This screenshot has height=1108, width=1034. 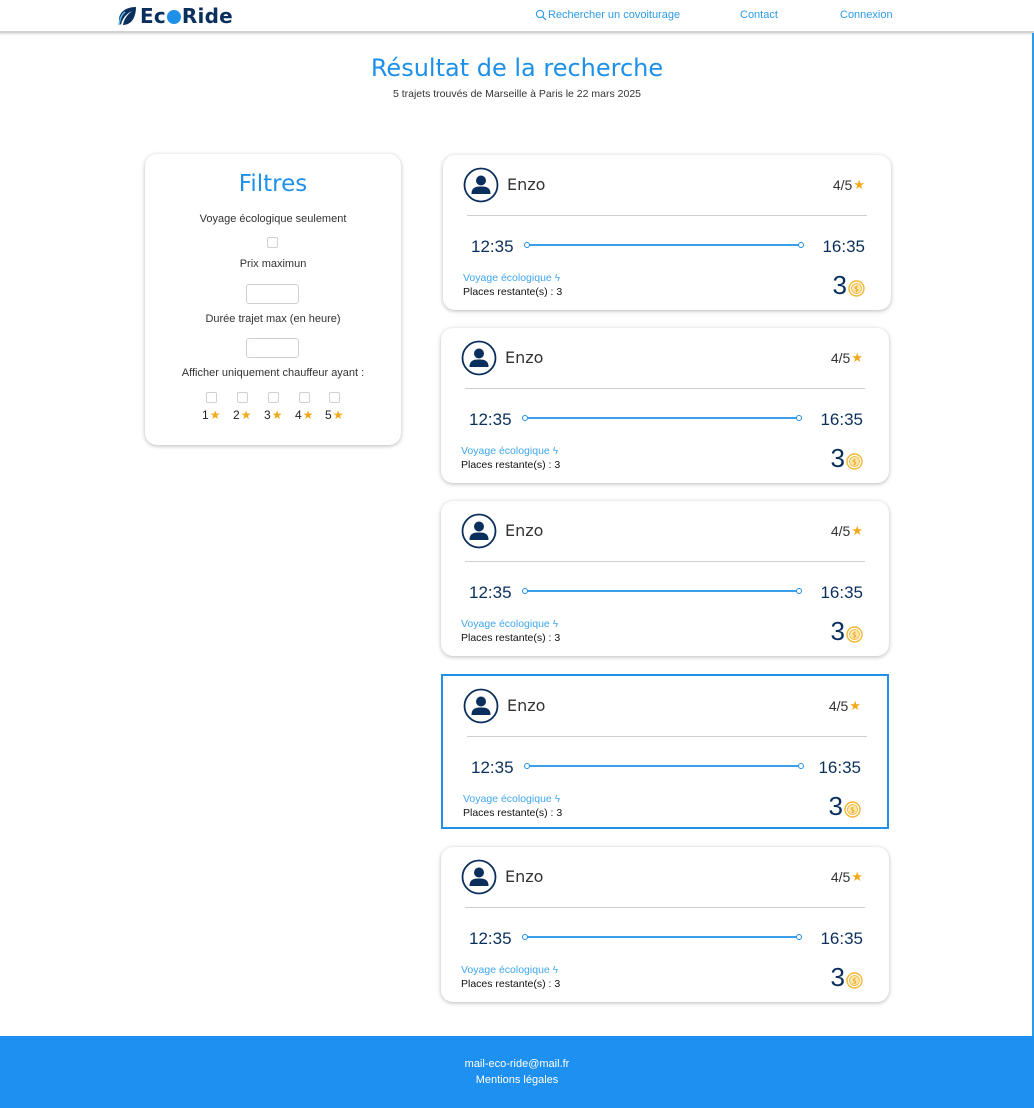 I want to click on max-price-label: Prix maximun, so click(x=273, y=264).